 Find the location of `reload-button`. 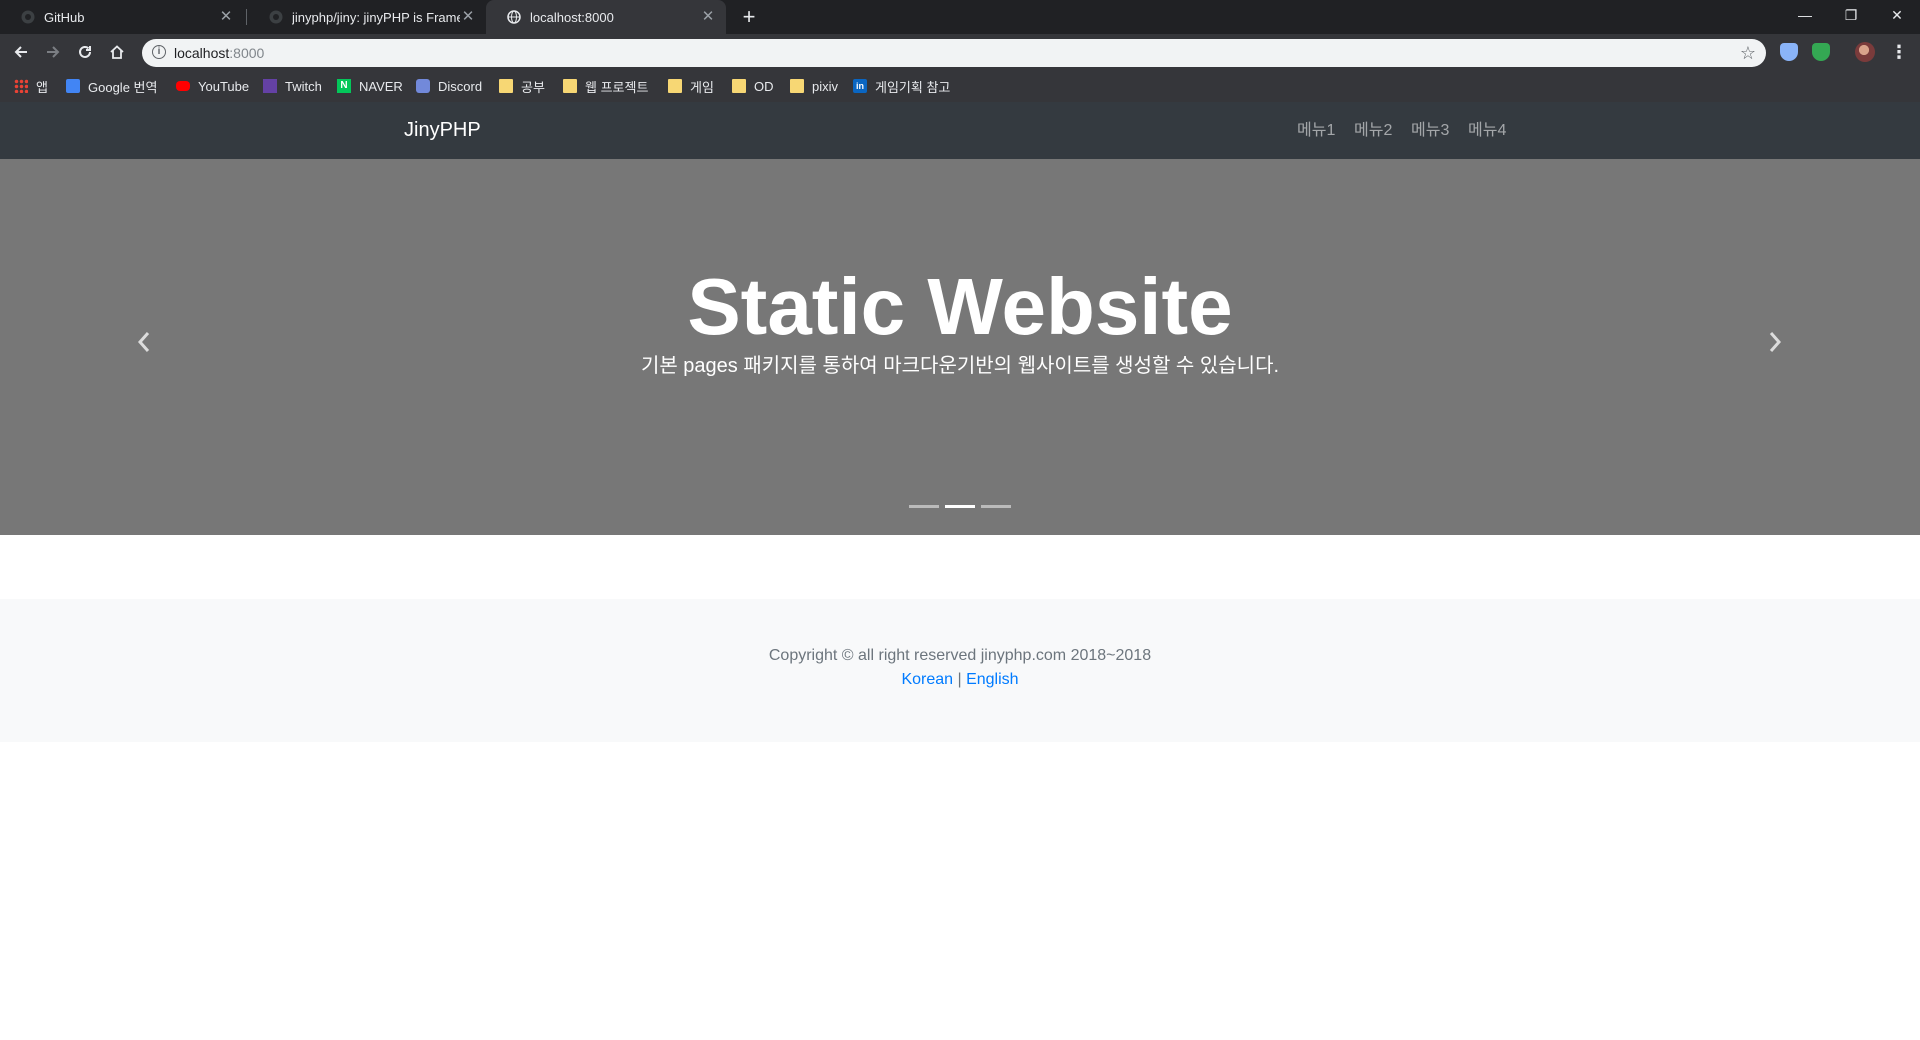

reload-button is located at coordinates (85, 52).